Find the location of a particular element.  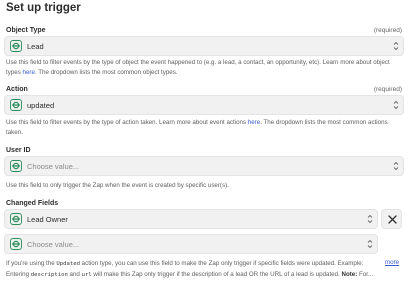

remove-field-button is located at coordinates (391, 219).